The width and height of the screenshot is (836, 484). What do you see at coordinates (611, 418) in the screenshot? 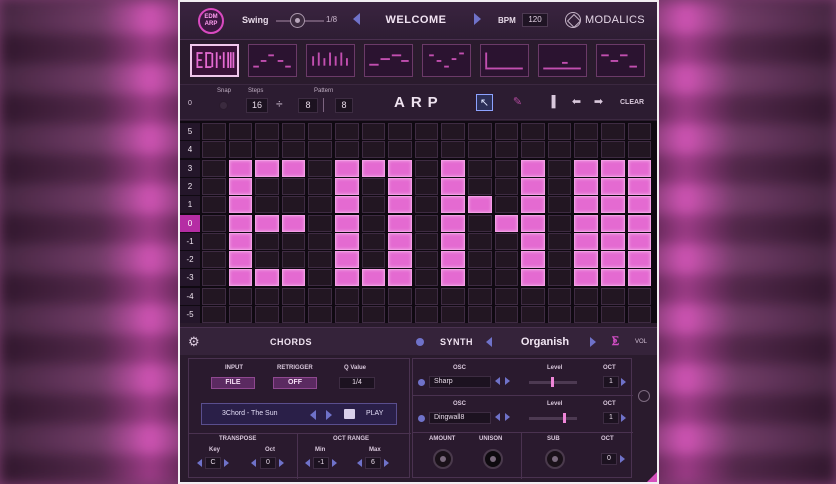
I see `osc2-oct-value: 1` at bounding box center [611, 418].